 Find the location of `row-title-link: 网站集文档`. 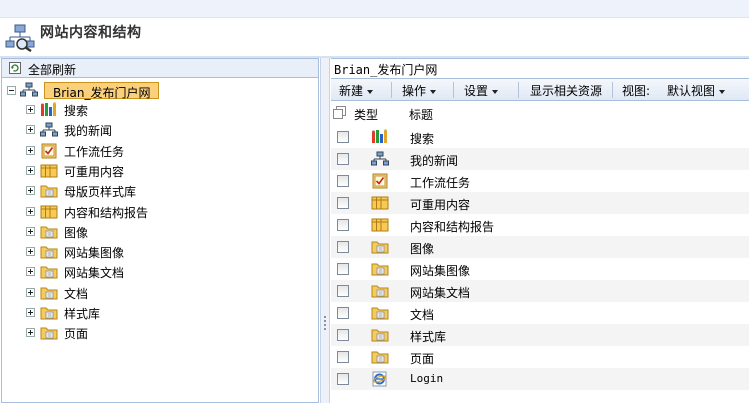

row-title-link: 网站集文档 is located at coordinates (440, 292).